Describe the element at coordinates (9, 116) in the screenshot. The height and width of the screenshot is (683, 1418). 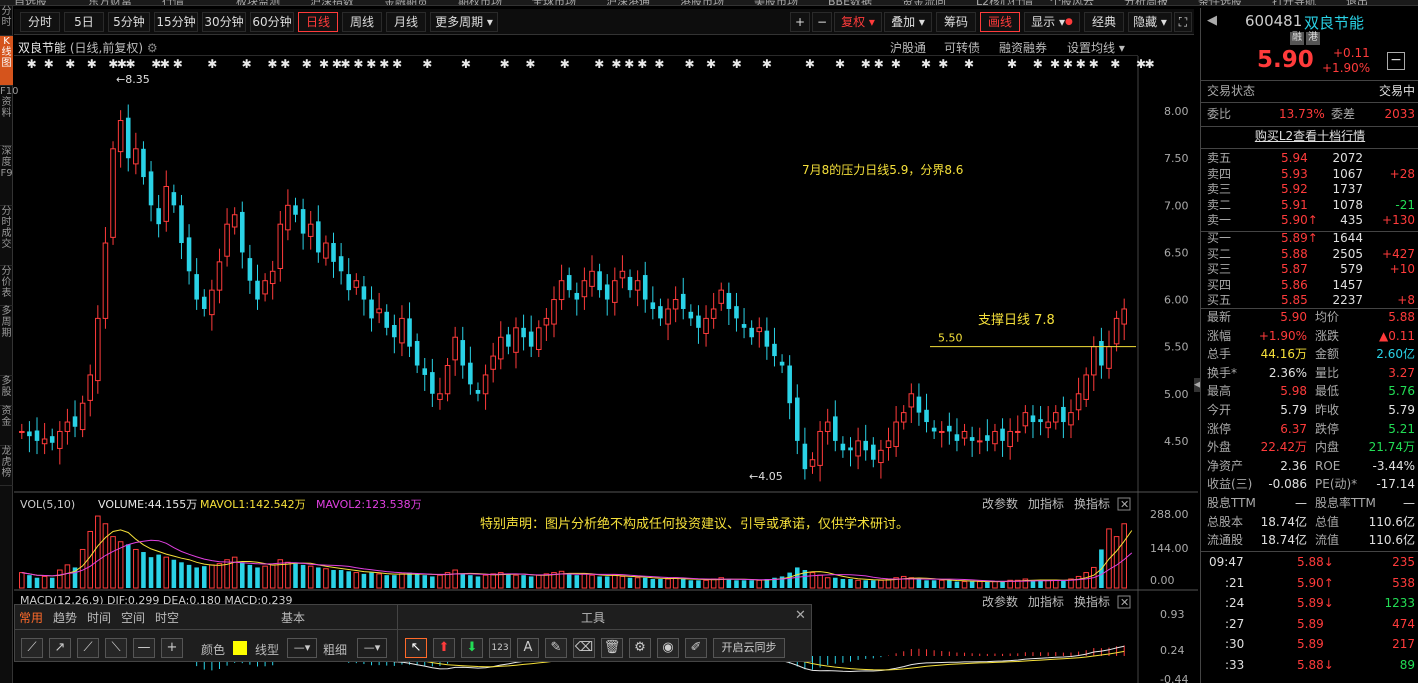
I see `left-tab: F10资料` at that location.